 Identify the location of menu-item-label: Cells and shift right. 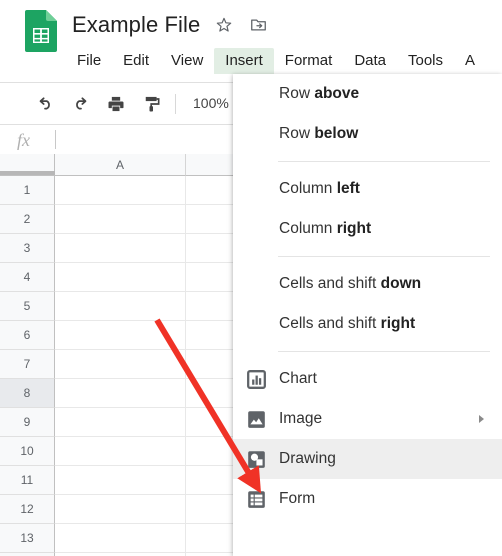
(347, 324).